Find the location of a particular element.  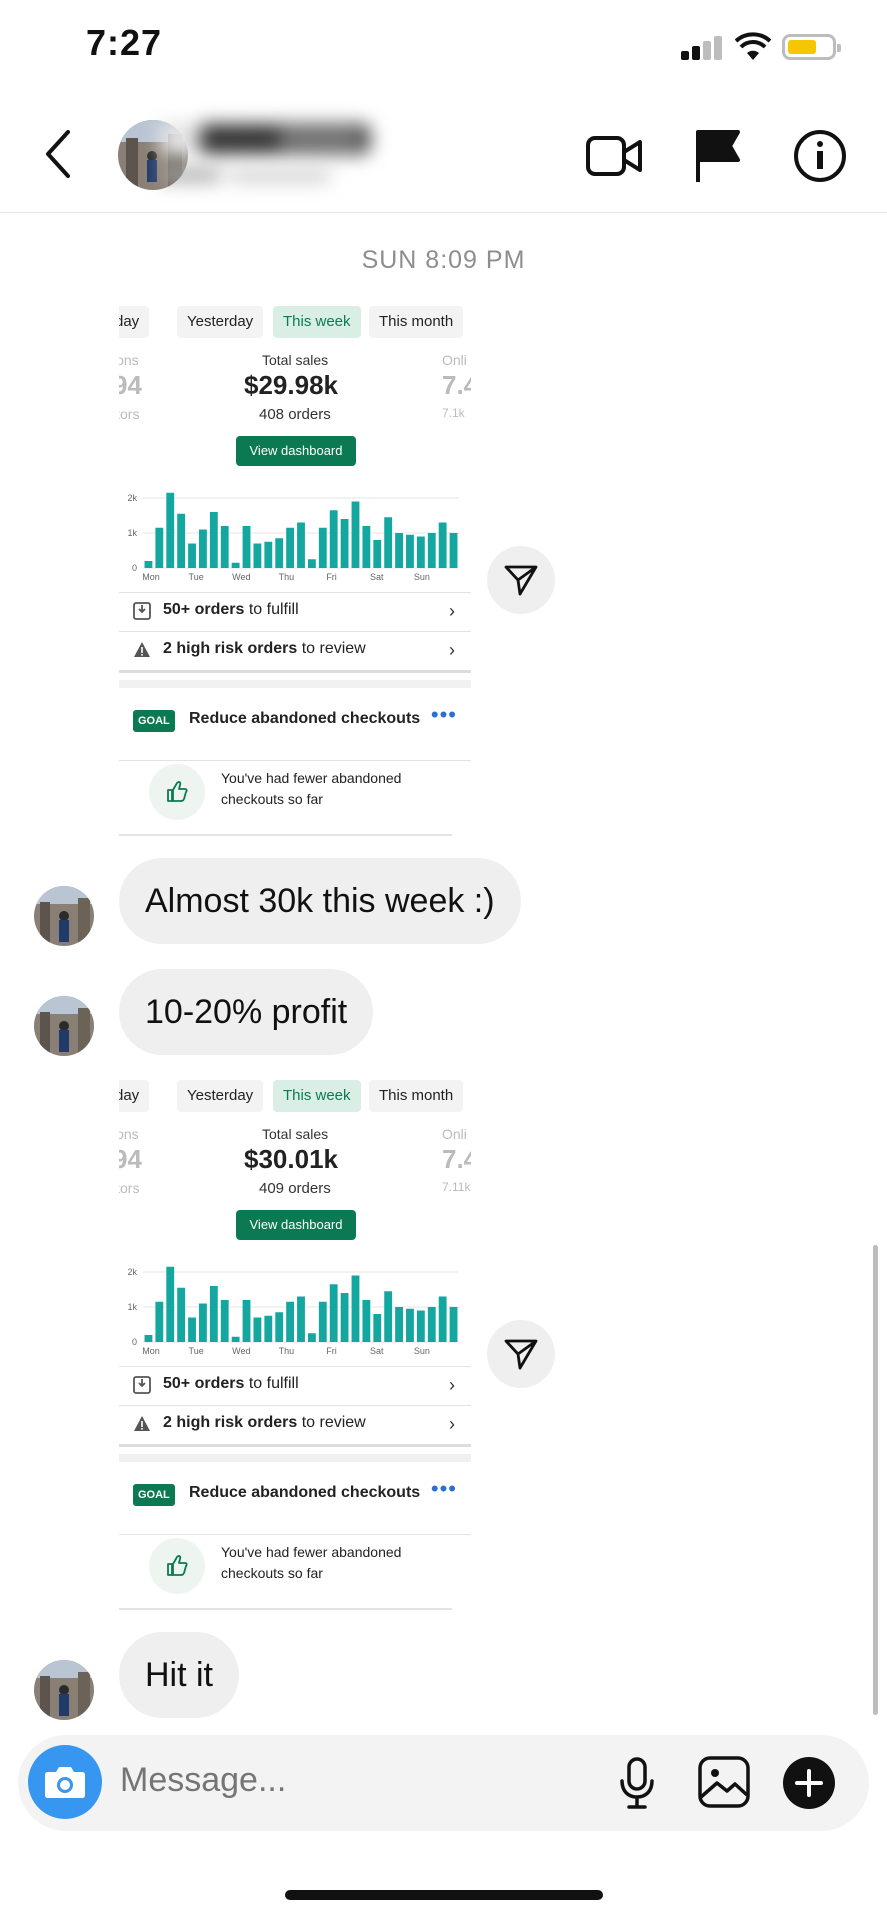

sales-bar-chart: 2k 1k 0 Mon Tue Wed Thu Fri Sat Sun is located at coordinates (293, 1311).